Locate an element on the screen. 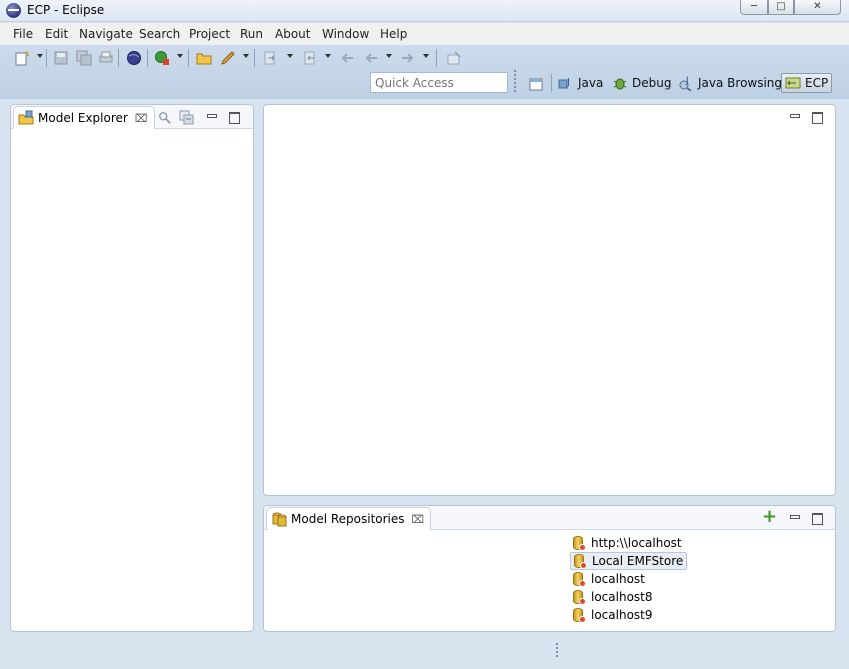 The height and width of the screenshot is (669, 849). repository-label: Local EMFStore is located at coordinates (638, 561).